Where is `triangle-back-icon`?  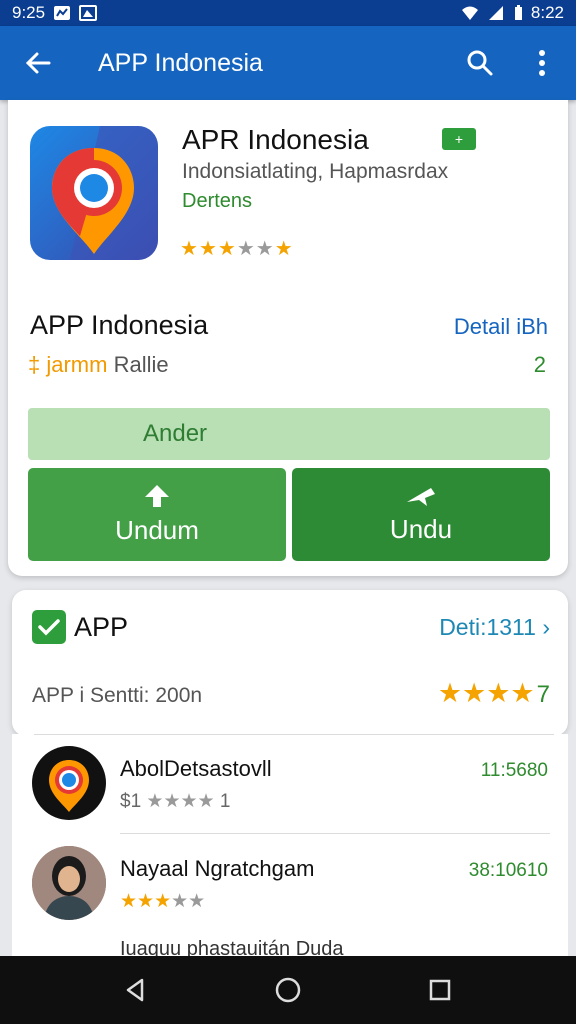
triangle-back-icon is located at coordinates (135, 990).